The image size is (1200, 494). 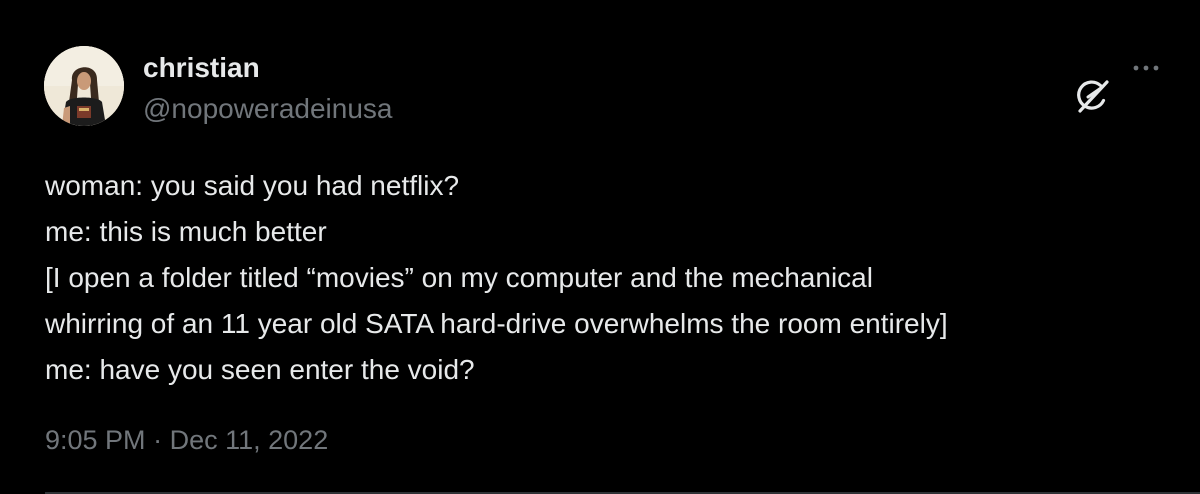 What do you see at coordinates (186, 231) in the screenshot?
I see `tweet-line: me: this is much better` at bounding box center [186, 231].